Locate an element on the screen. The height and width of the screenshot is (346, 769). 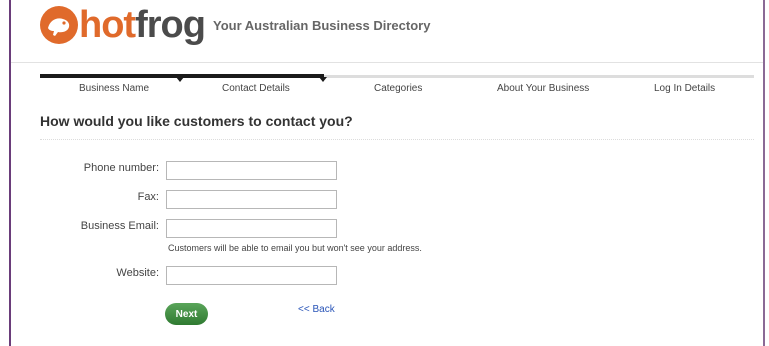
logo-text-frog: frog is located at coordinates (170, 25).